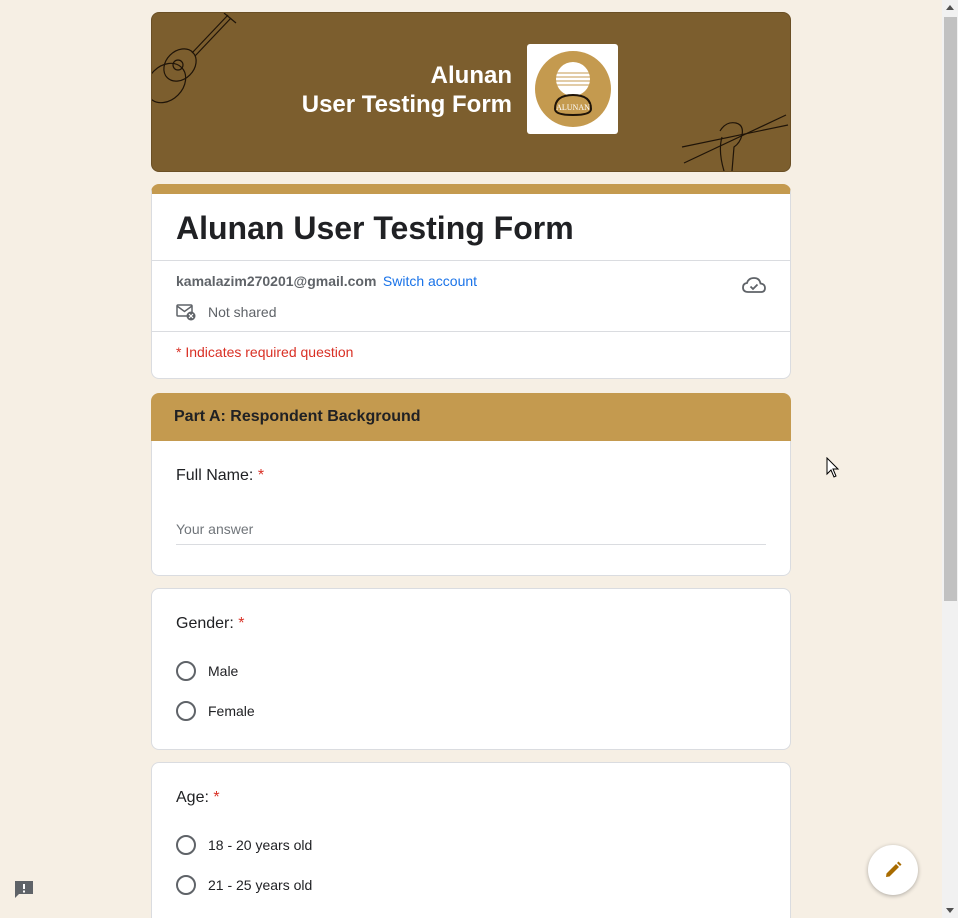 Image resolution: width=958 pixels, height=918 pixels. I want to click on form-title: Alunan User Testing Form, so click(375, 228).